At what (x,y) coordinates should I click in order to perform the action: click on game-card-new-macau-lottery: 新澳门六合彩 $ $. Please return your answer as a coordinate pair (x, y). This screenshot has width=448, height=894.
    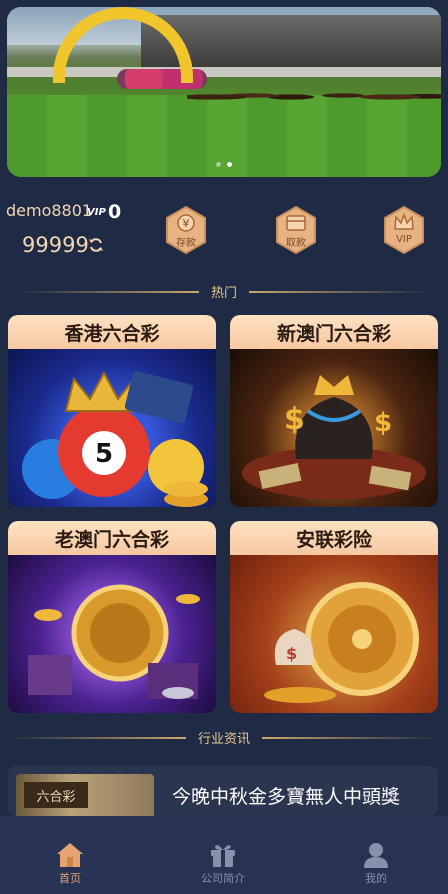
    Looking at the image, I should click on (334, 411).